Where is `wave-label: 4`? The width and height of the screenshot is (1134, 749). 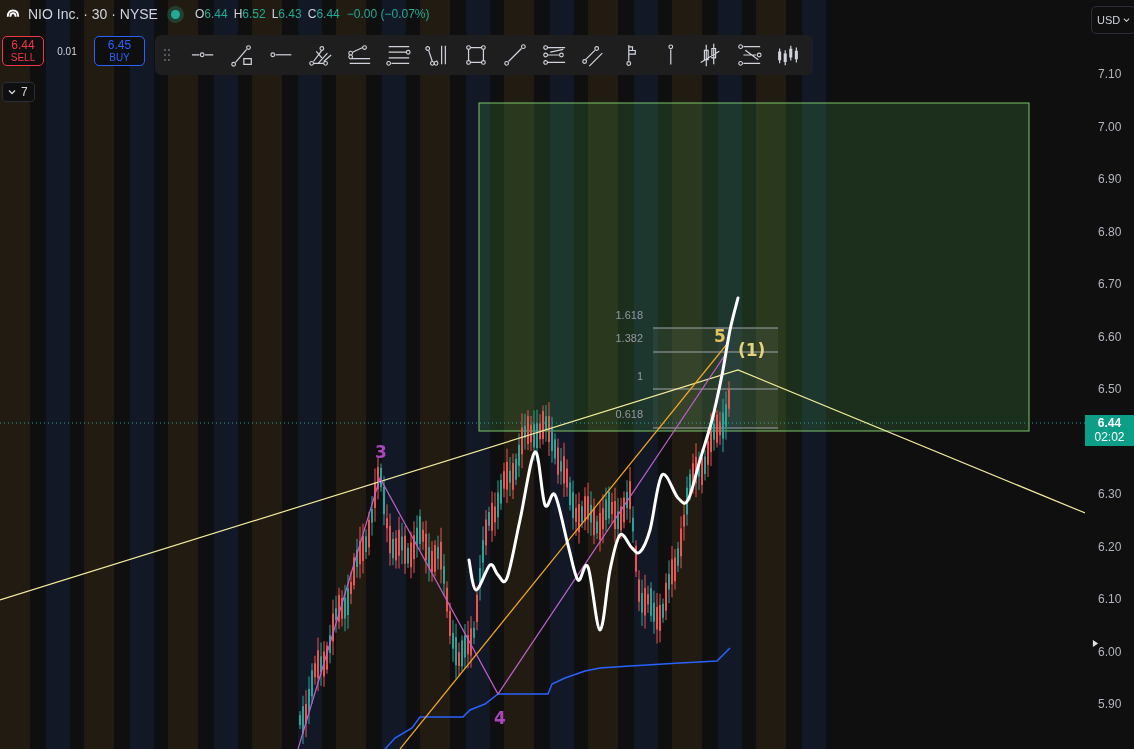 wave-label: 4 is located at coordinates (500, 718).